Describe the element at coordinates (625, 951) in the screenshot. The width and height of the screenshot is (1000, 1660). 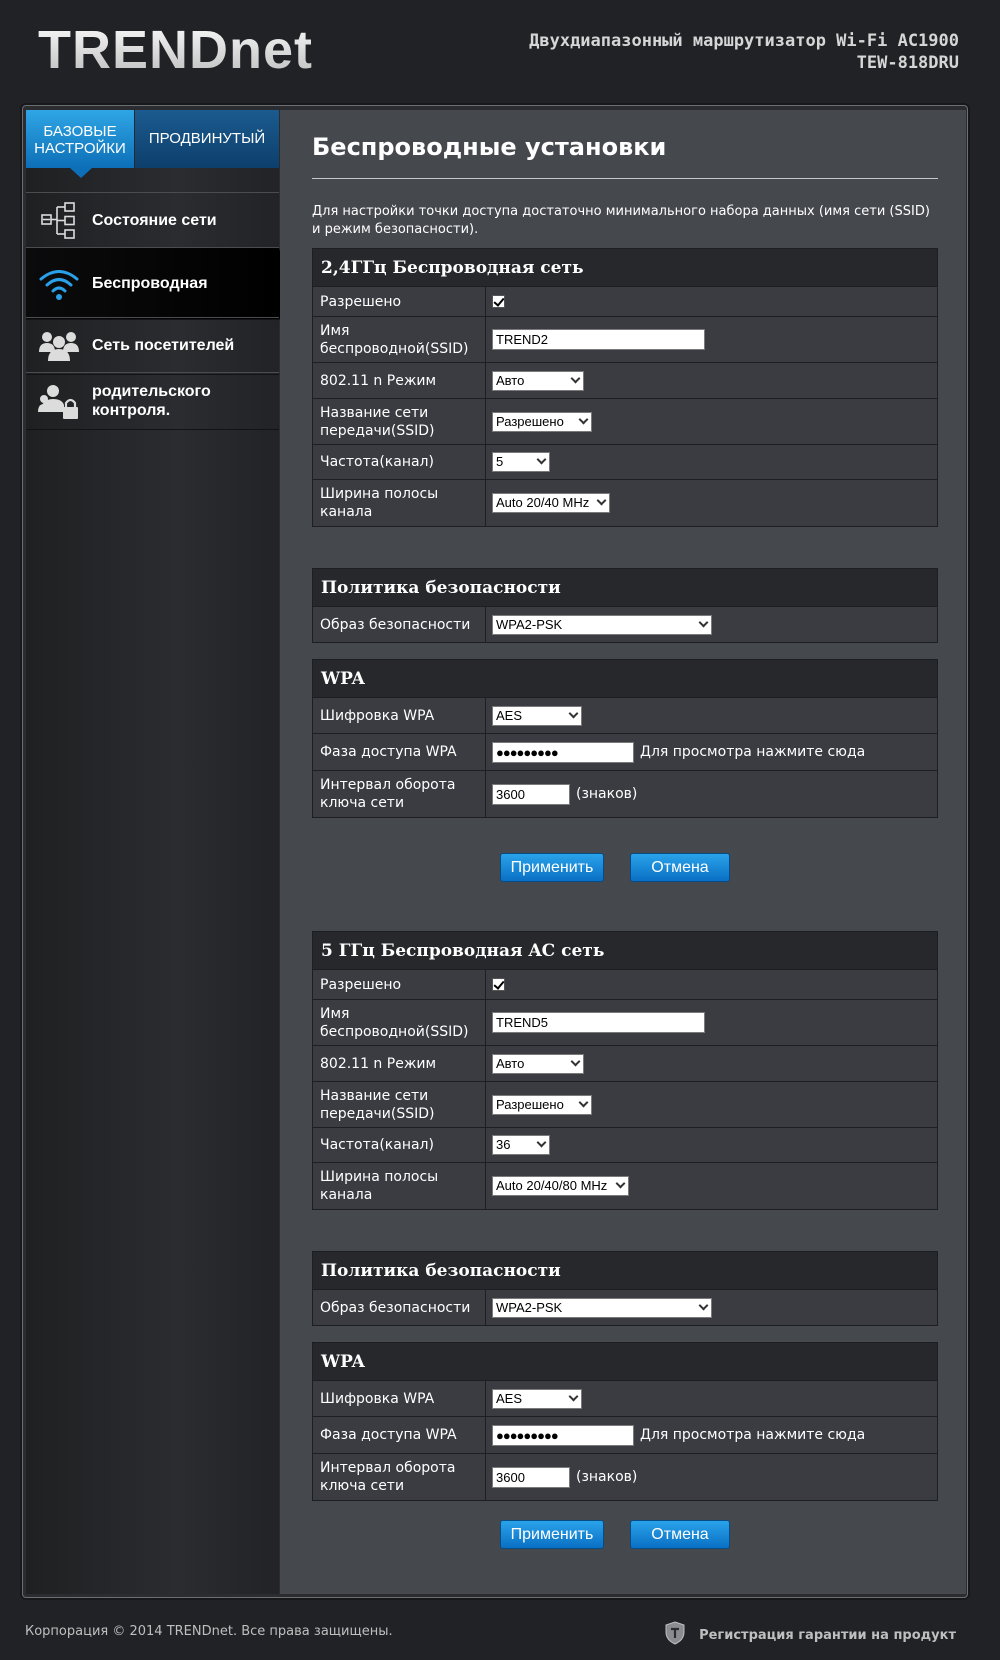
I see `panel-5ghz-heading: 5 ГГц Беспроводная AC сеть` at that location.